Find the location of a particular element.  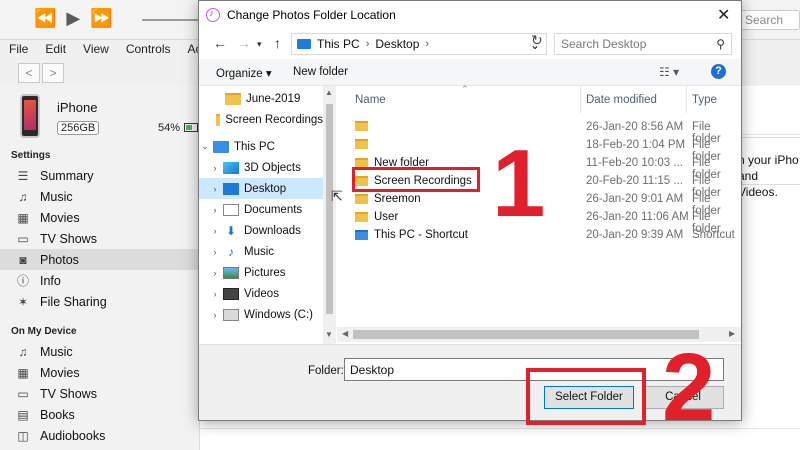

dialog-title: Change Photos Folder Location is located at coordinates (311, 15).